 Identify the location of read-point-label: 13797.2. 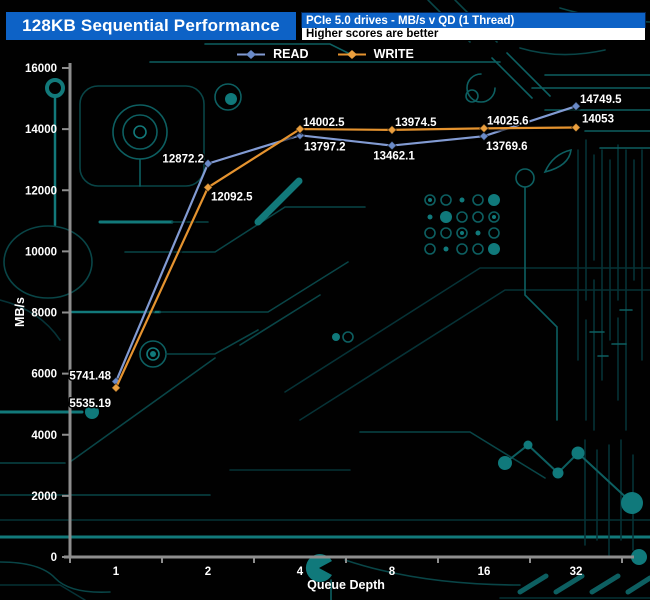
(325, 147).